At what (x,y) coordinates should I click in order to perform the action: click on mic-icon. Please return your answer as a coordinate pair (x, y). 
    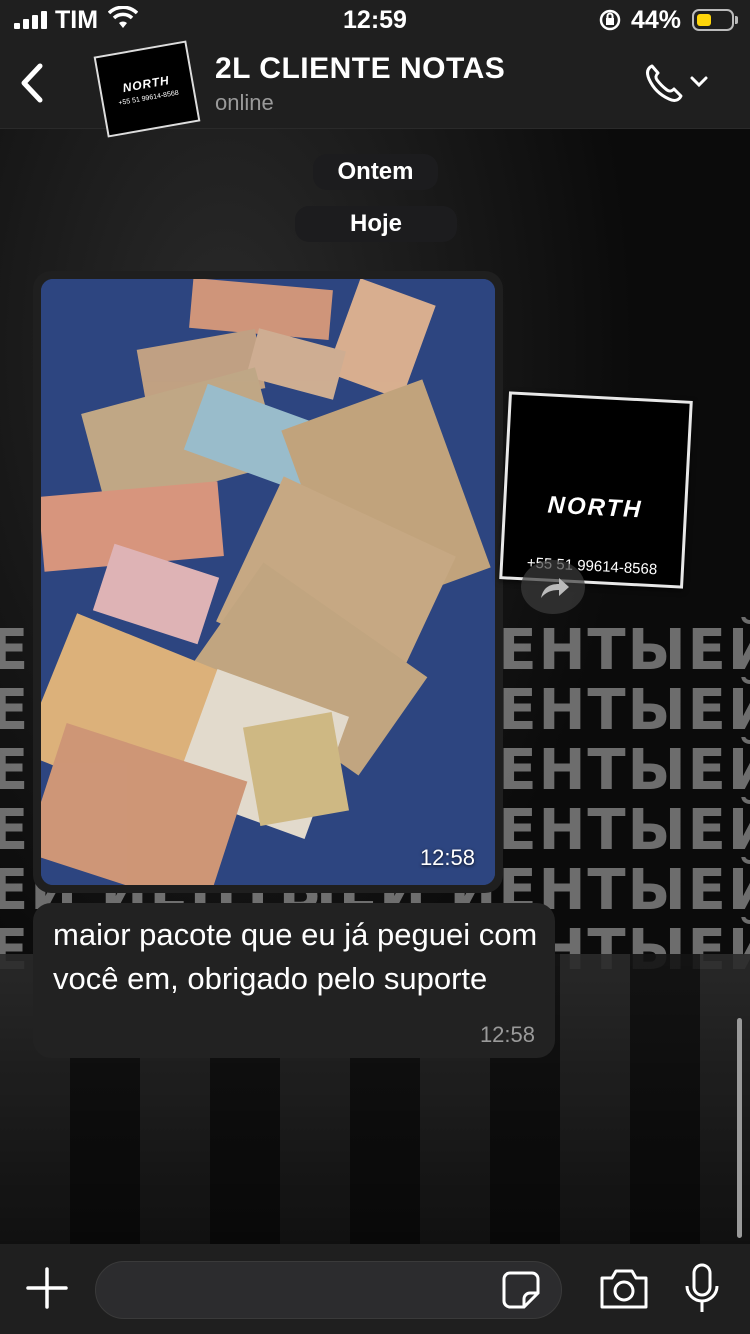
    Looking at the image, I should click on (702, 1289).